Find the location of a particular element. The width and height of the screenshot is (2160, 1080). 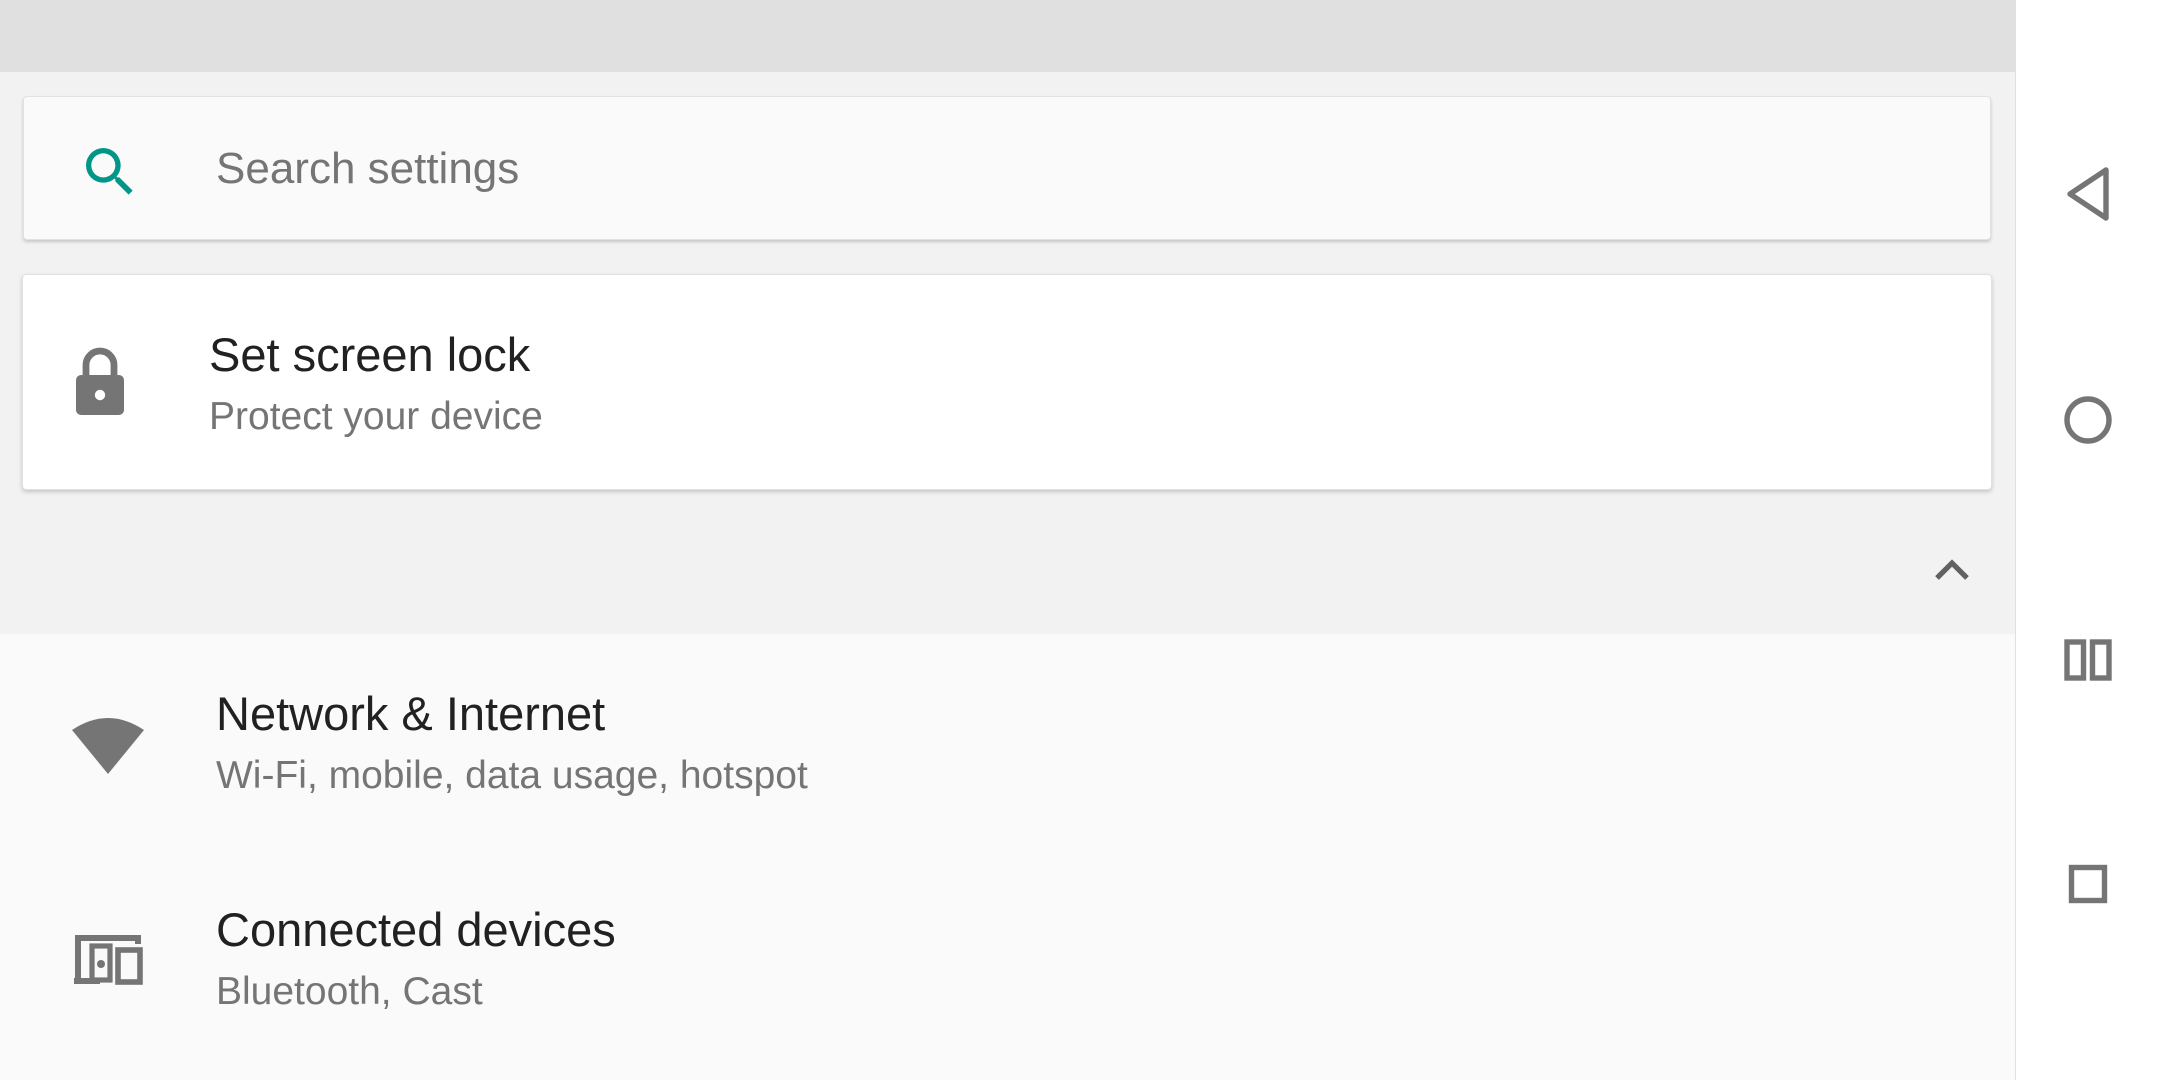

chevron-up-icon is located at coordinates (1952, 570).